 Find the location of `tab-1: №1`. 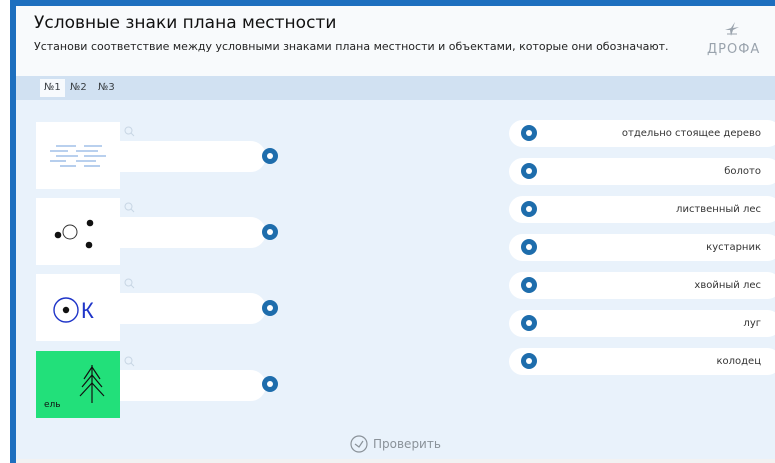

tab-1: №1 is located at coordinates (52, 88).